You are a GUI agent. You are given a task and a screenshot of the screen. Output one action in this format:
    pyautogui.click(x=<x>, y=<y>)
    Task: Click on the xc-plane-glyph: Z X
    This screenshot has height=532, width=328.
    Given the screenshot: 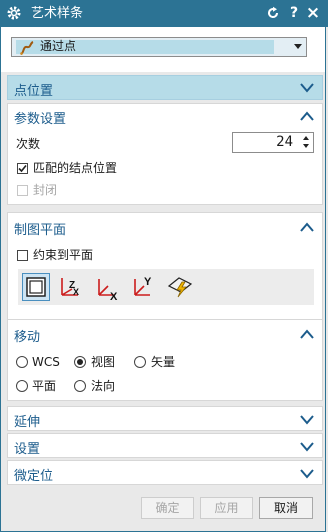 What is the action you would take?
    pyautogui.click(x=70, y=287)
    